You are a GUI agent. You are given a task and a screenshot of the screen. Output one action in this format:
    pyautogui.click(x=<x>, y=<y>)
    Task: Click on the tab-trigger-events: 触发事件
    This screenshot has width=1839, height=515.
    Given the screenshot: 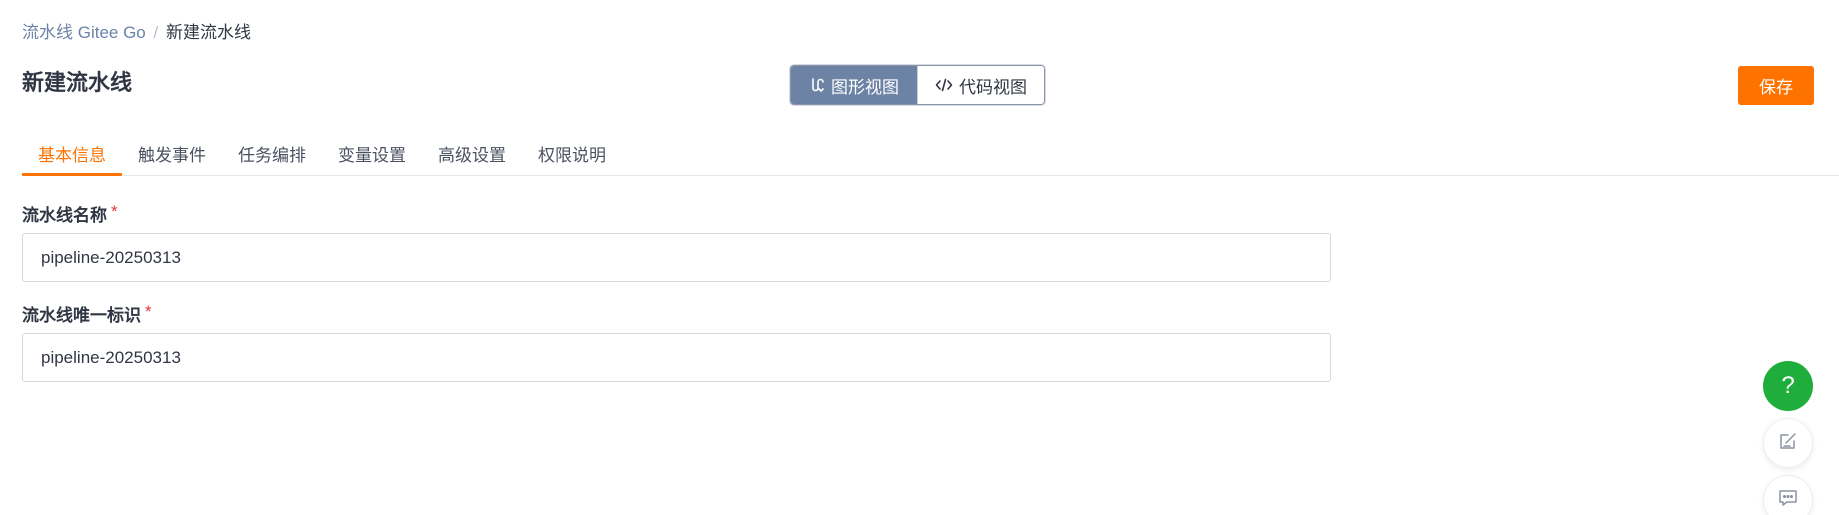 What is the action you would take?
    pyautogui.click(x=172, y=157)
    